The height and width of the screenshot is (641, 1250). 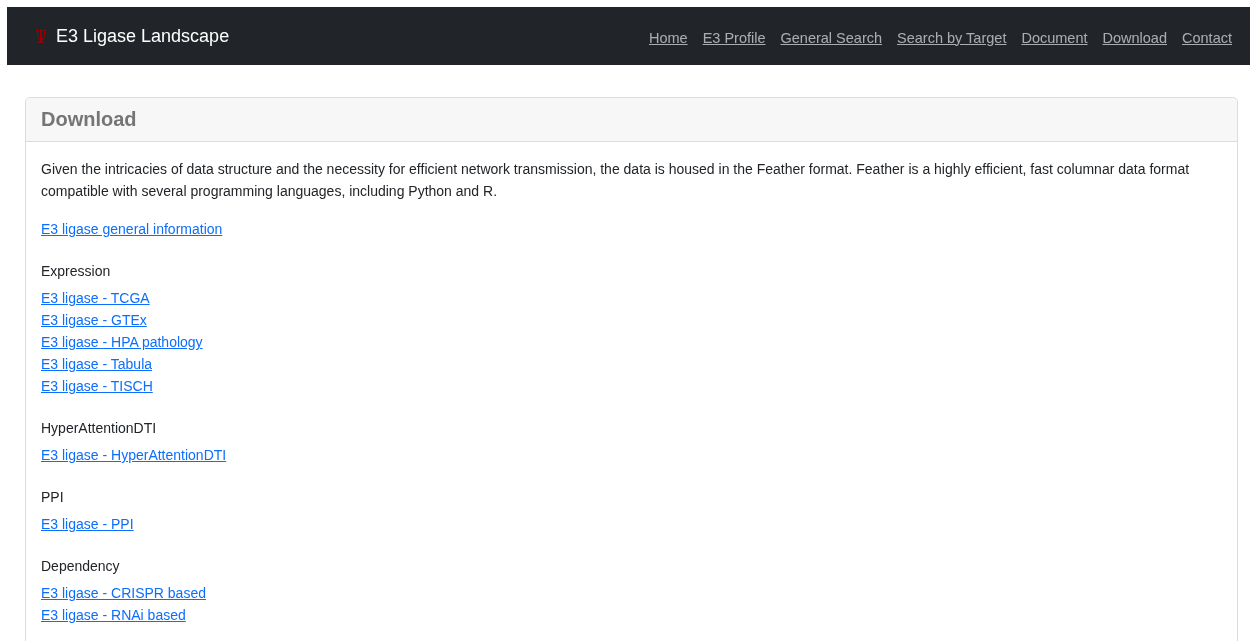 What do you see at coordinates (41, 36) in the screenshot?
I see `trident-icon` at bounding box center [41, 36].